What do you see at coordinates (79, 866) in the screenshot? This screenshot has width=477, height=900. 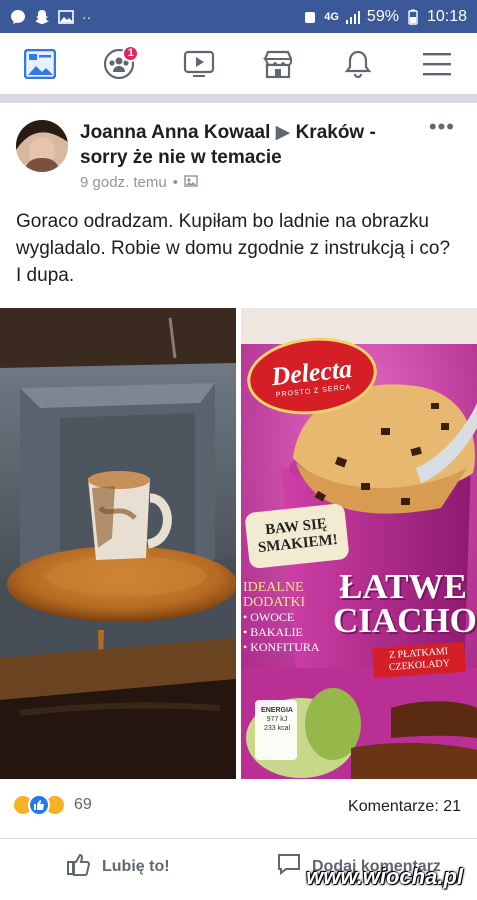 I see `thumbs-up-icon` at bounding box center [79, 866].